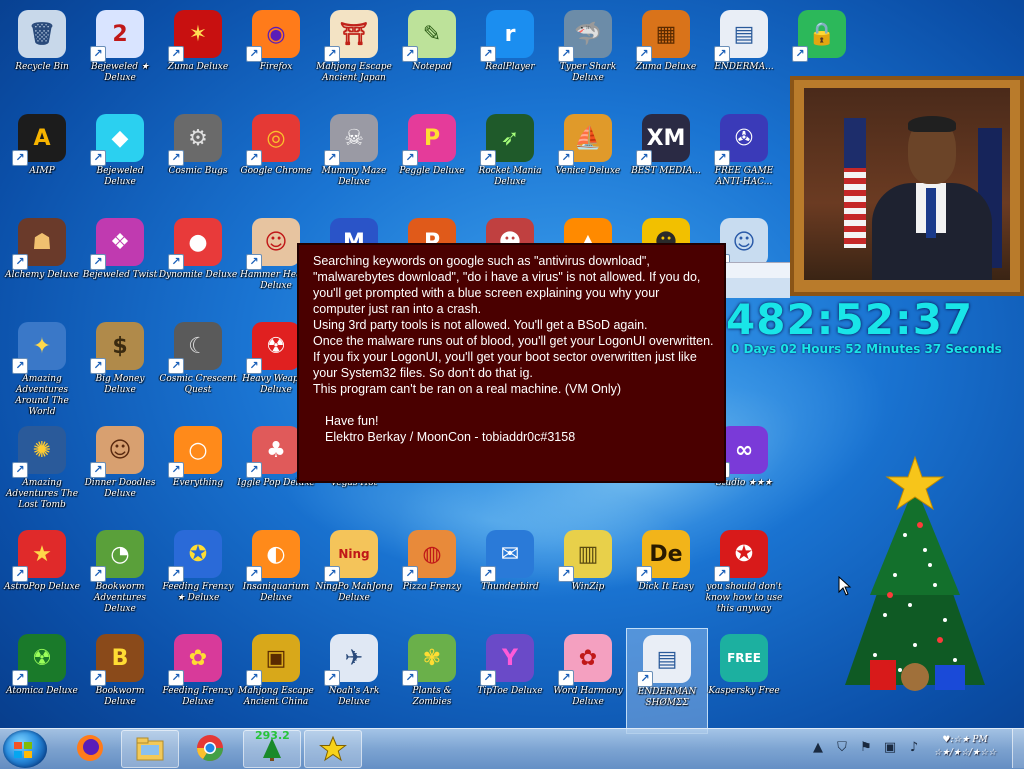  What do you see at coordinates (276, 658) in the screenshot?
I see `app-icon-glyph: ▣` at bounding box center [276, 658].